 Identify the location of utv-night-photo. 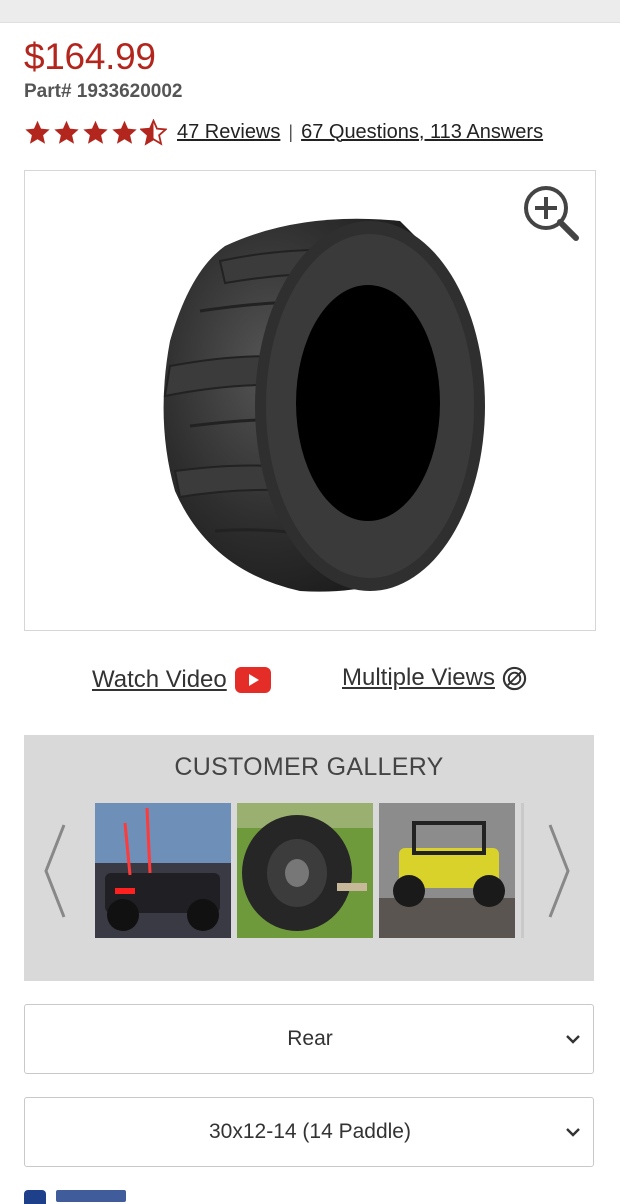
(163, 870).